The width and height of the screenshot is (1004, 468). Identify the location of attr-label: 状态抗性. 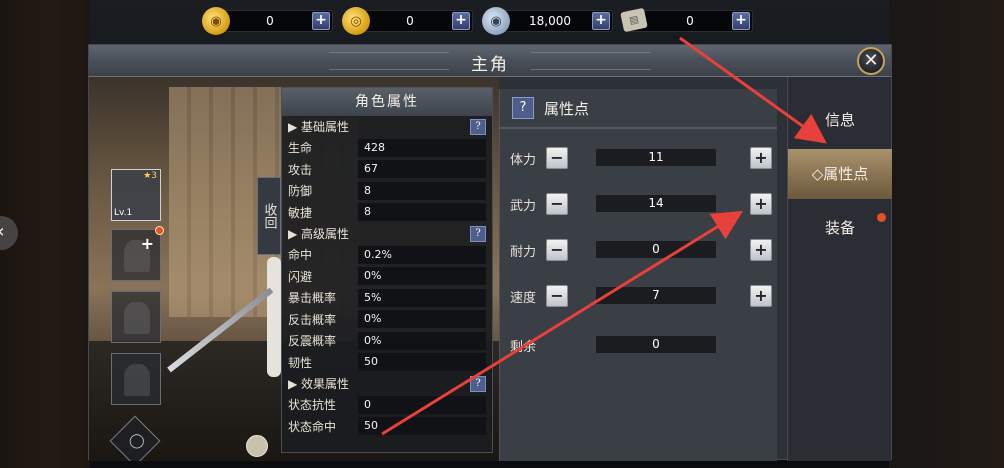
(312, 405).